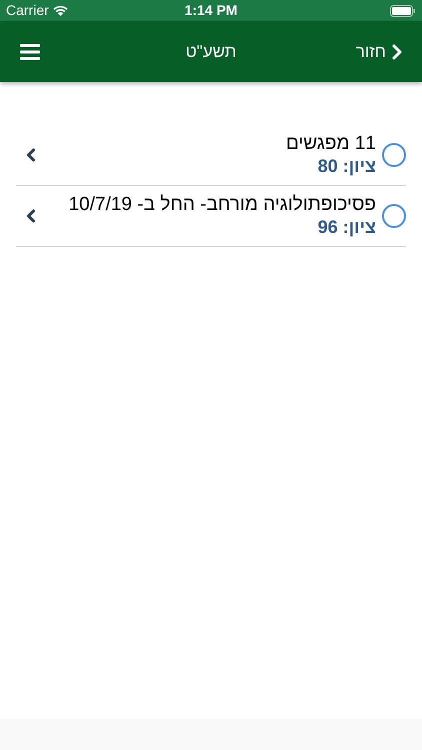  I want to click on clock-time: 1:14 PM, so click(211, 10).